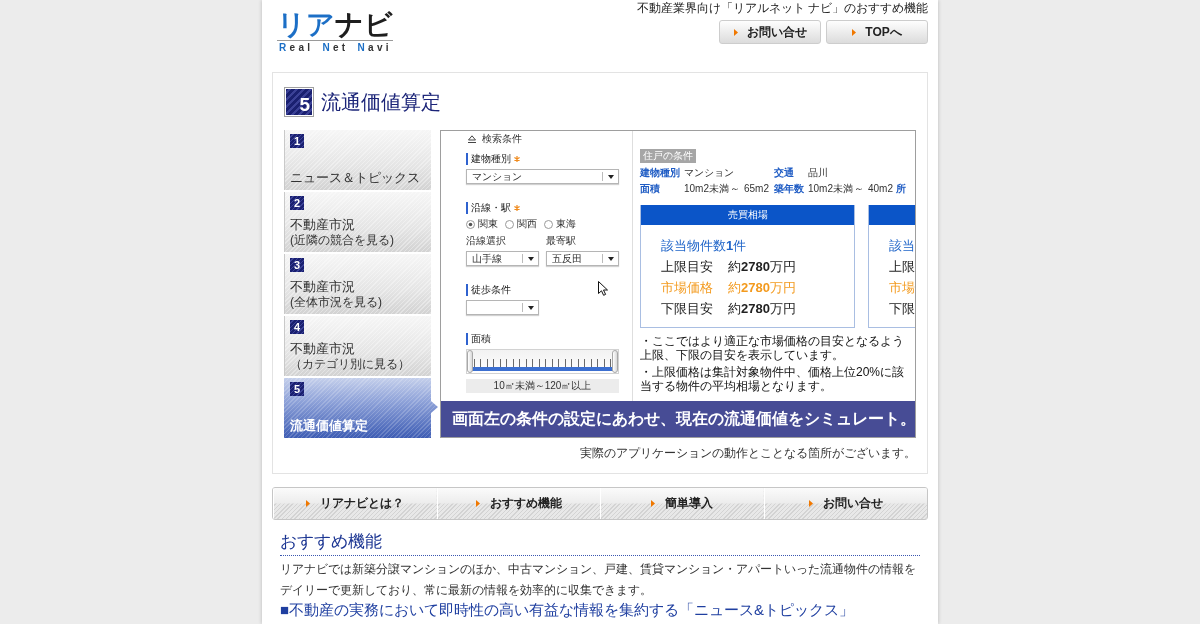 The width and height of the screenshot is (1200, 624). What do you see at coordinates (361, 408) in the screenshot?
I see `feature-tab: 5 流通価値算定` at bounding box center [361, 408].